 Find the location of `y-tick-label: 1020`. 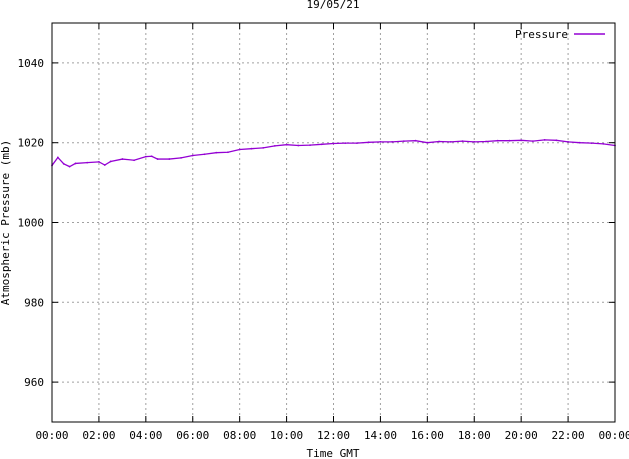

y-tick-label: 1020 is located at coordinates (31, 143).